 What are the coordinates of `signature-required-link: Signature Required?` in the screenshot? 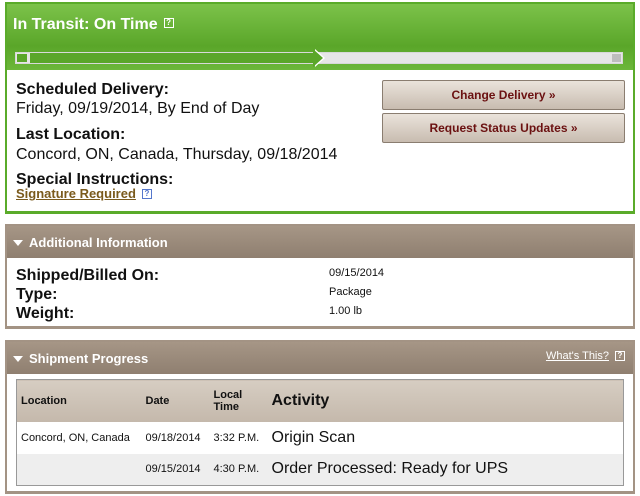 It's located at (84, 193).